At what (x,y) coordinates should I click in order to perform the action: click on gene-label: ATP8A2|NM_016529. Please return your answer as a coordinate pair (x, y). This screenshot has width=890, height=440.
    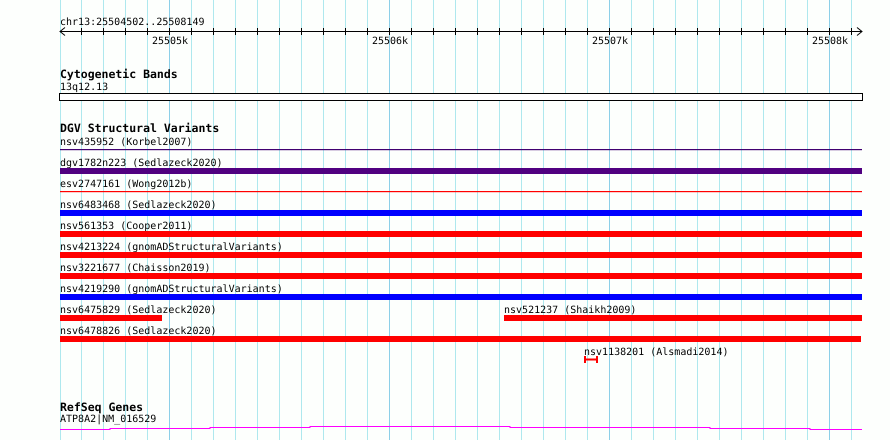
    Looking at the image, I should click on (108, 419).